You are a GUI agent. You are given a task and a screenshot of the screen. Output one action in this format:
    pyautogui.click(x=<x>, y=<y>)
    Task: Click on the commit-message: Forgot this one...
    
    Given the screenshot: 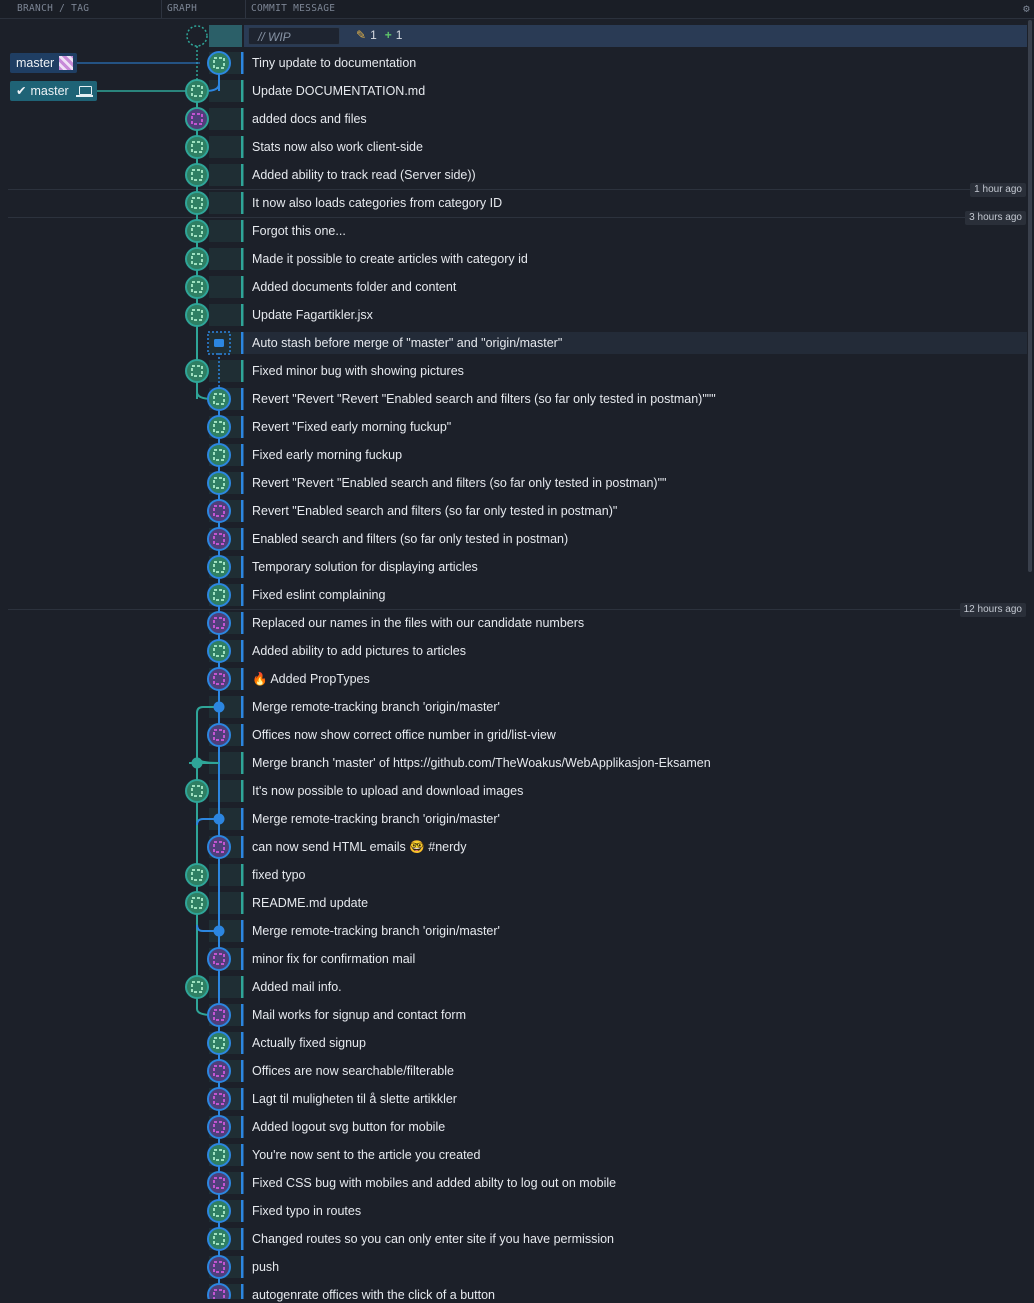 What is the action you would take?
    pyautogui.click(x=299, y=231)
    